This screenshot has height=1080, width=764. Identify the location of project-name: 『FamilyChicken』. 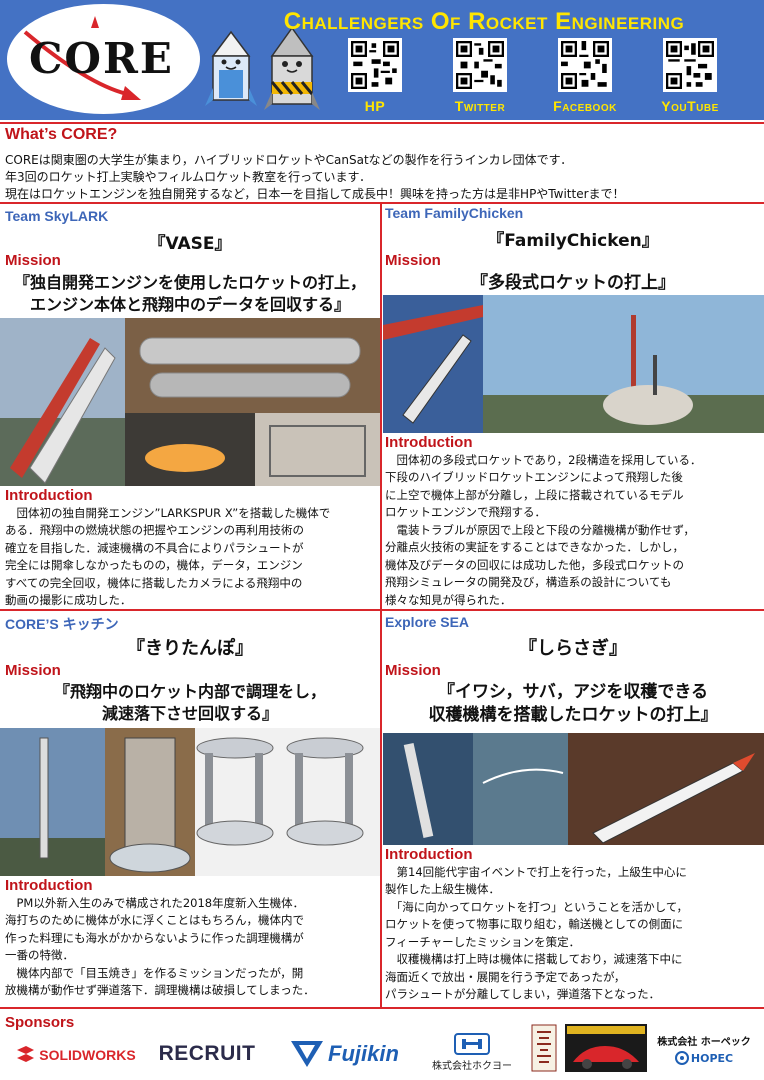
(573, 241).